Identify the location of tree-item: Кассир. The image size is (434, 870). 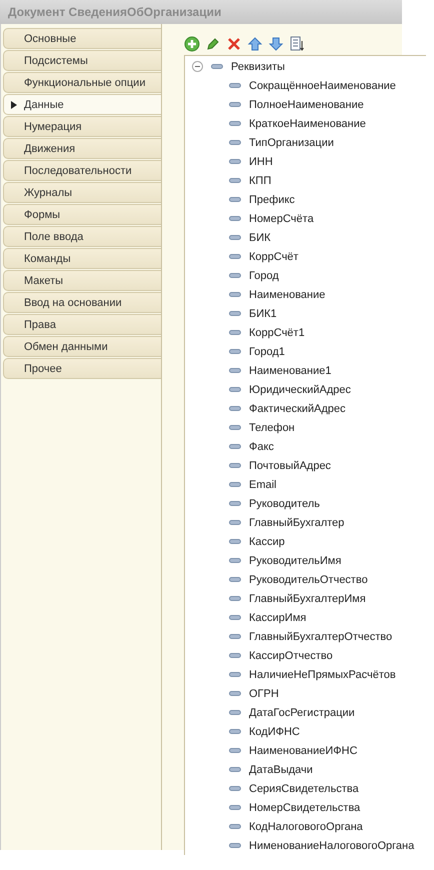
(267, 542).